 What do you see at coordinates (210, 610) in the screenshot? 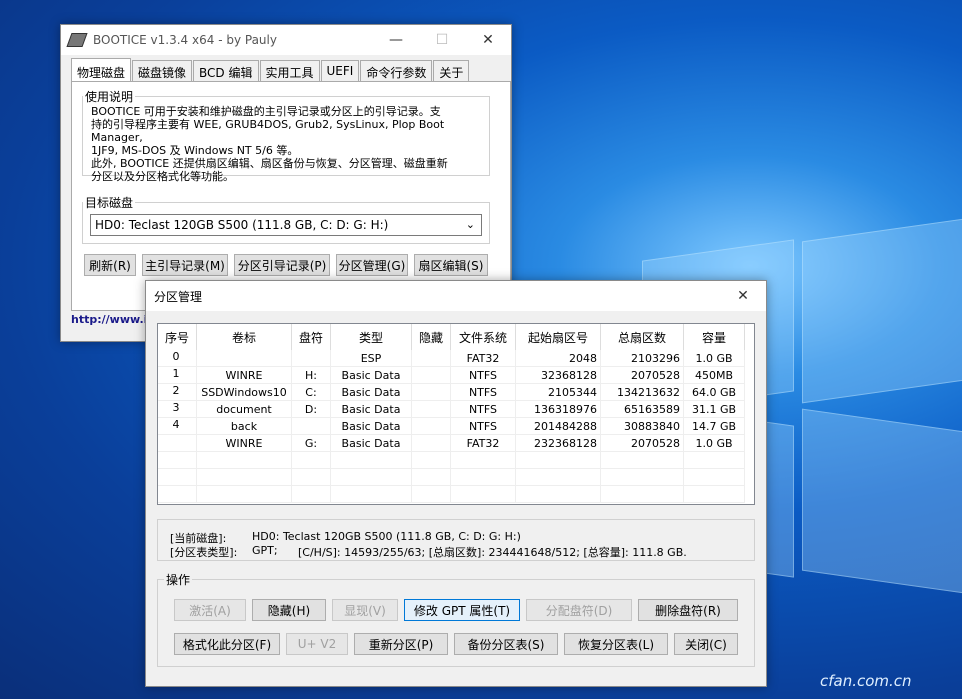
I see `activate-button: 激活(A)` at bounding box center [210, 610].